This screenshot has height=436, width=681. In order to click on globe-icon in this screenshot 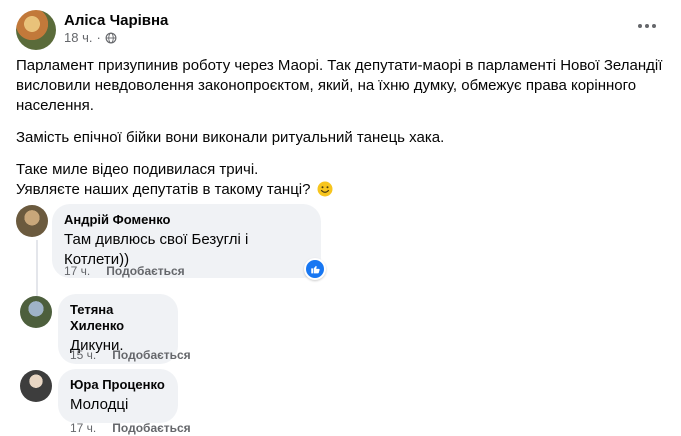, I will do `click(111, 37)`.